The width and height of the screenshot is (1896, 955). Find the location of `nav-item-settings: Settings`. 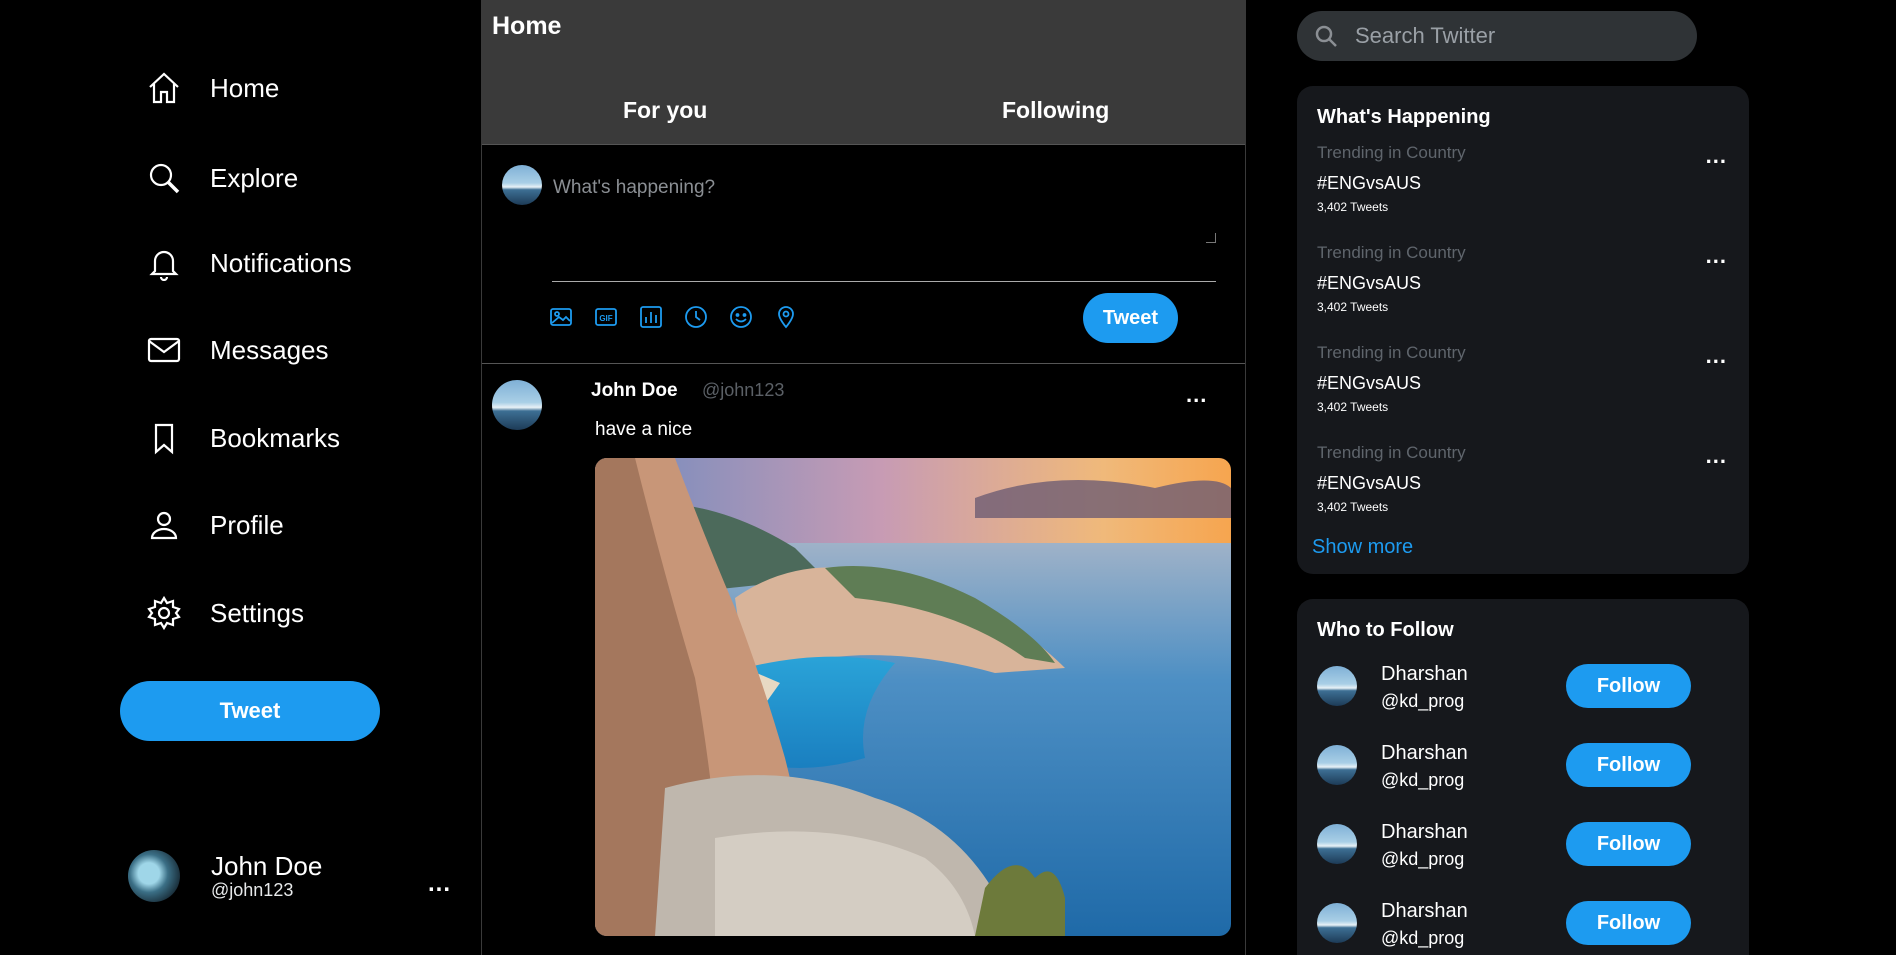

nav-item-settings: Settings is located at coordinates (225, 613).